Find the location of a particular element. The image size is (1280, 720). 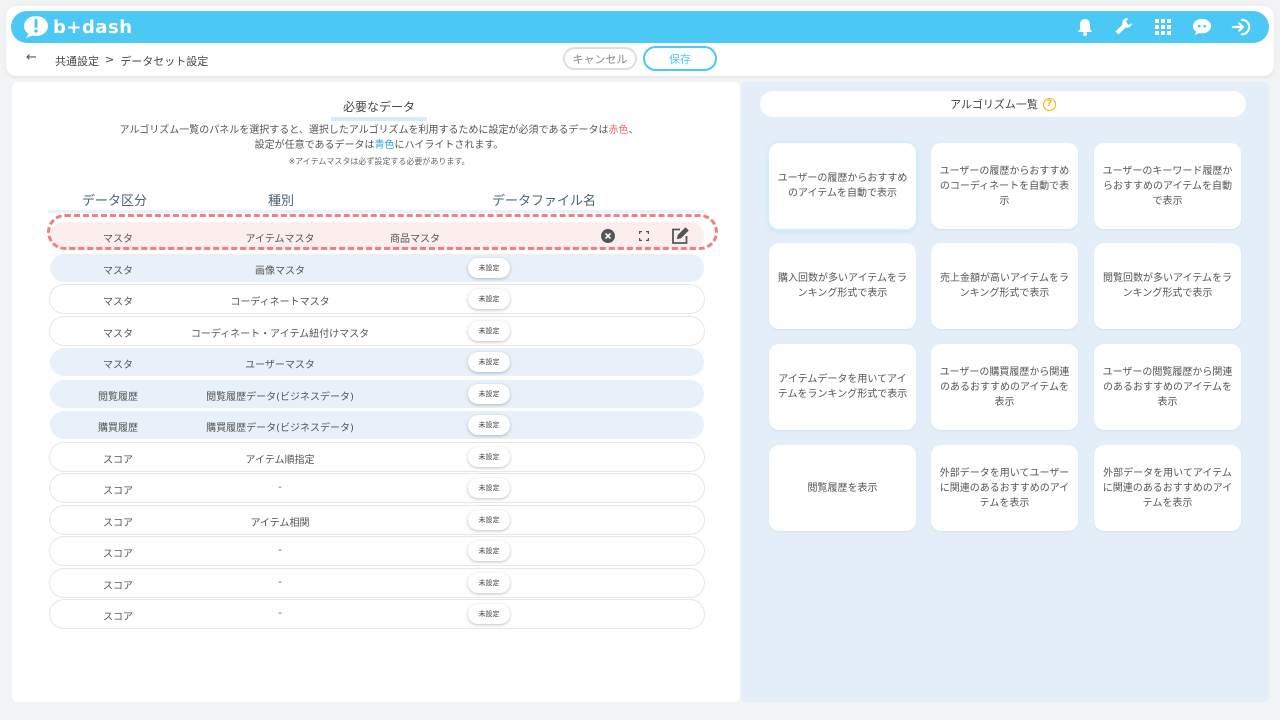

algorithm-card: ユーザーの閲覧履歴から関連のあるおすすめのアイテムを表示 is located at coordinates (1167, 387).